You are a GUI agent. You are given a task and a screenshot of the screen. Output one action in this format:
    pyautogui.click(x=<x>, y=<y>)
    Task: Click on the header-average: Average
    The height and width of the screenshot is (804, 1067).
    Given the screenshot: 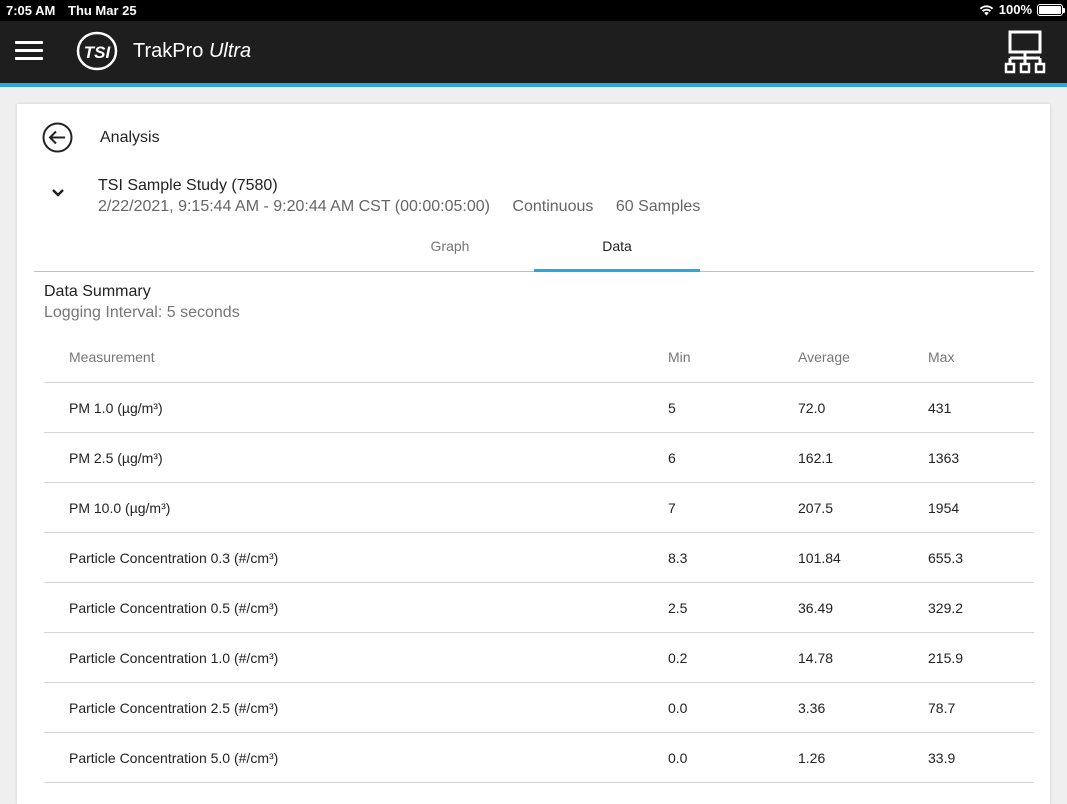 What is the action you would take?
    pyautogui.click(x=863, y=357)
    